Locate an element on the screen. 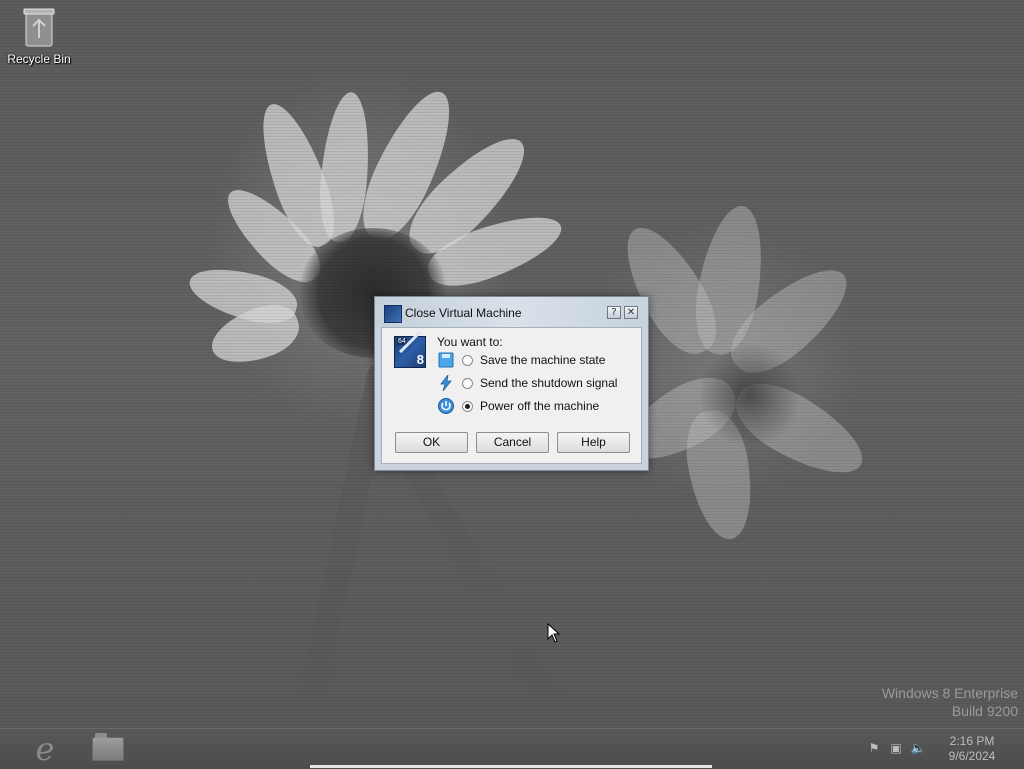 Image resolution: width=1024 pixels, height=769 pixels. wallpaper-flower-center is located at coordinates (750, 395).